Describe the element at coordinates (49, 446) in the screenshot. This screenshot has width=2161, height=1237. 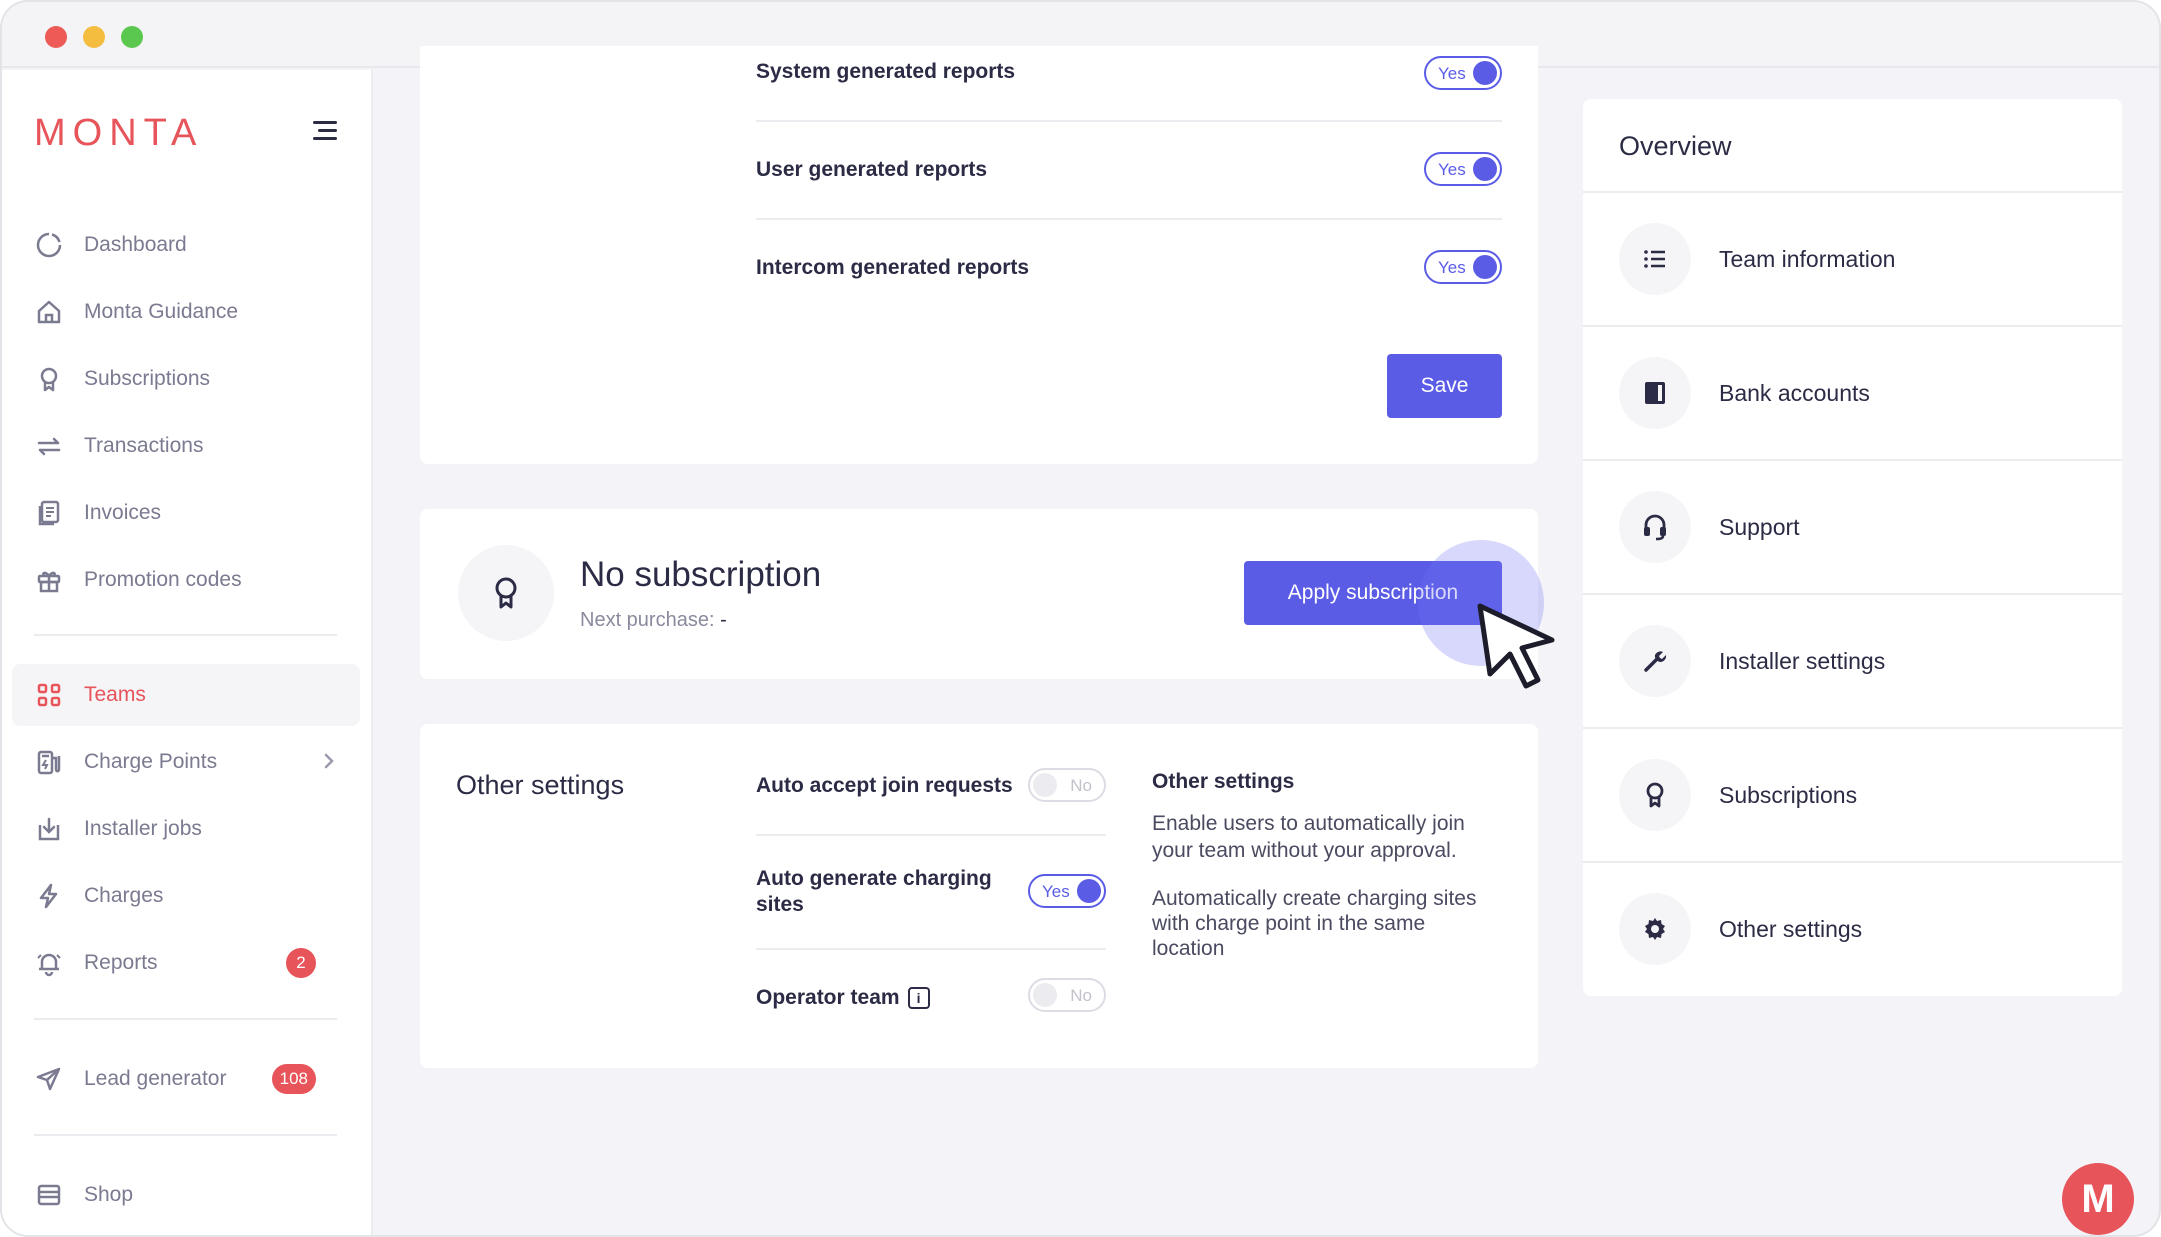
I see `arrows-icon` at that location.